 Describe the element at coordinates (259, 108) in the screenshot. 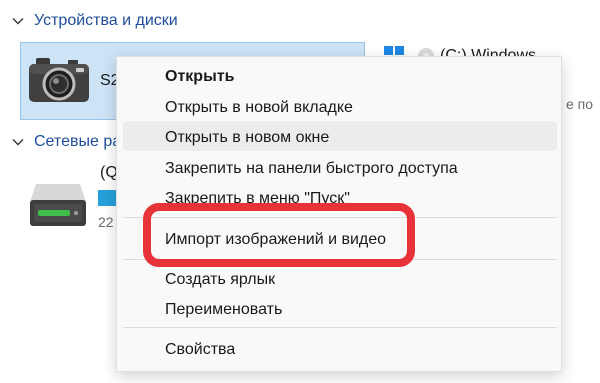

I see `menu-item-open-new-tab: Открыть в новой вкладке` at that location.